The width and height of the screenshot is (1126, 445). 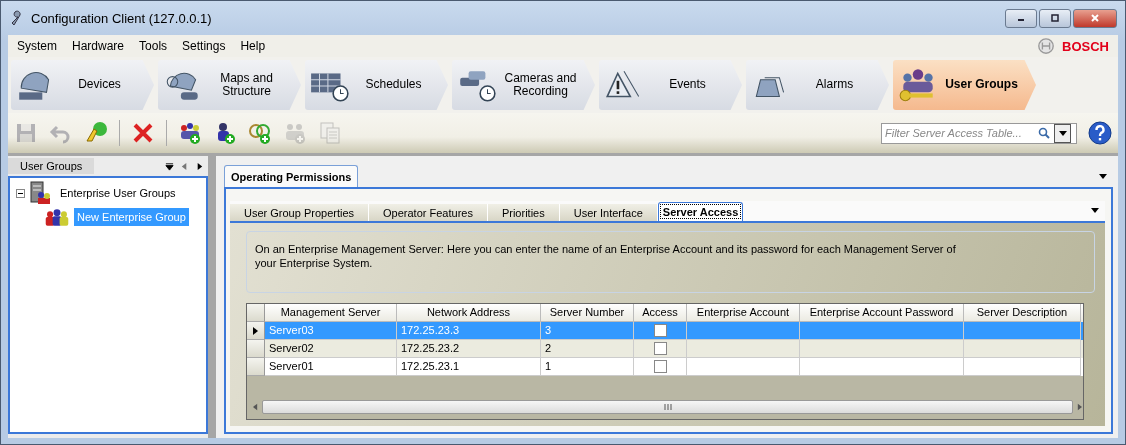 What do you see at coordinates (587, 367) in the screenshot?
I see `table-cell: 1` at bounding box center [587, 367].